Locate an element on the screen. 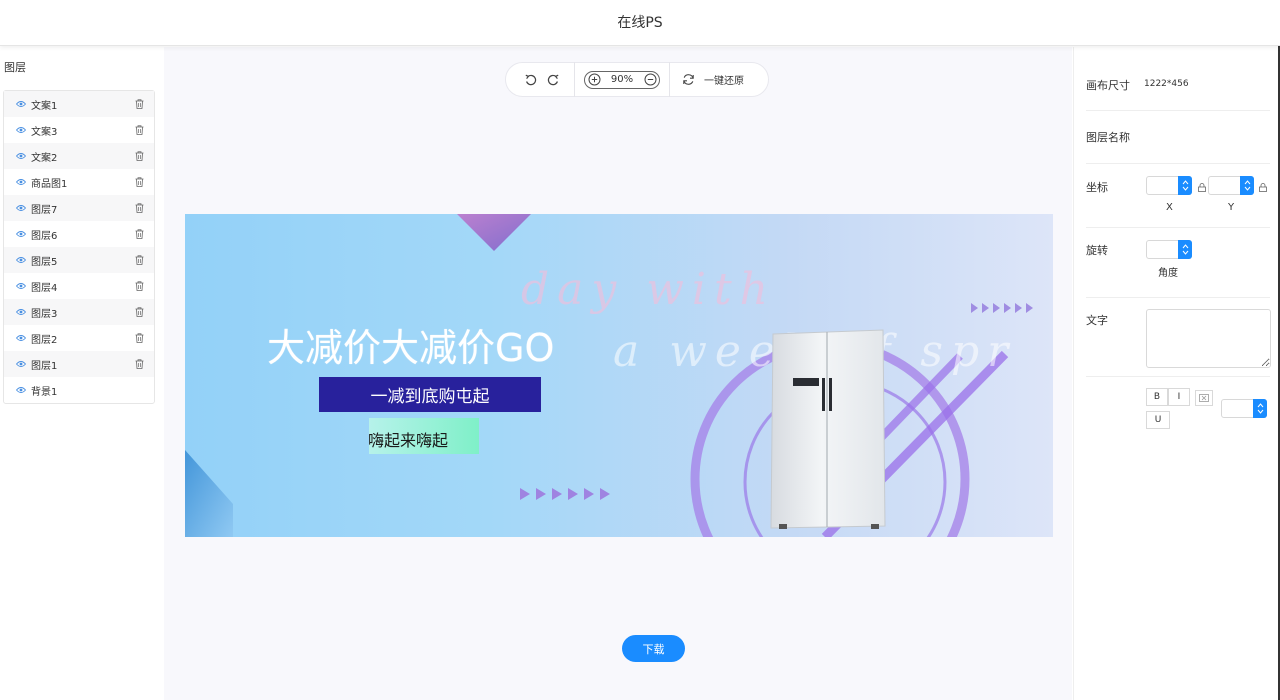 This screenshot has width=1280, height=700. layer-row: 图层1 is located at coordinates (79, 364).